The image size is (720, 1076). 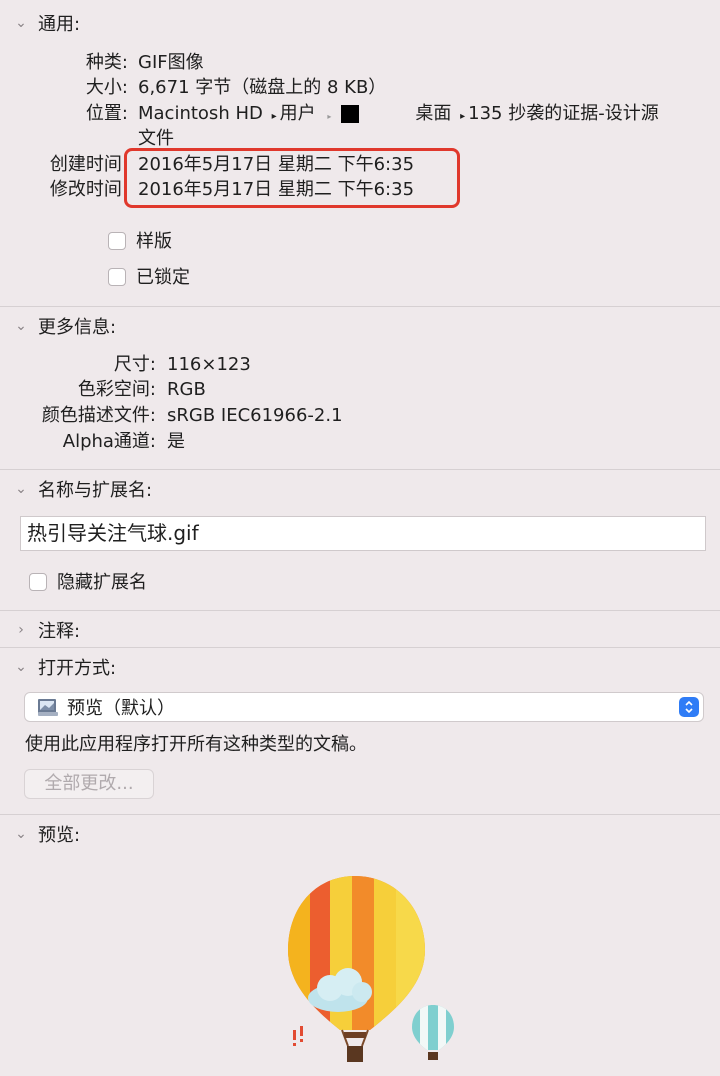 I want to click on section-more-info-header: ⌄ 更多信息:, so click(x=64, y=326).